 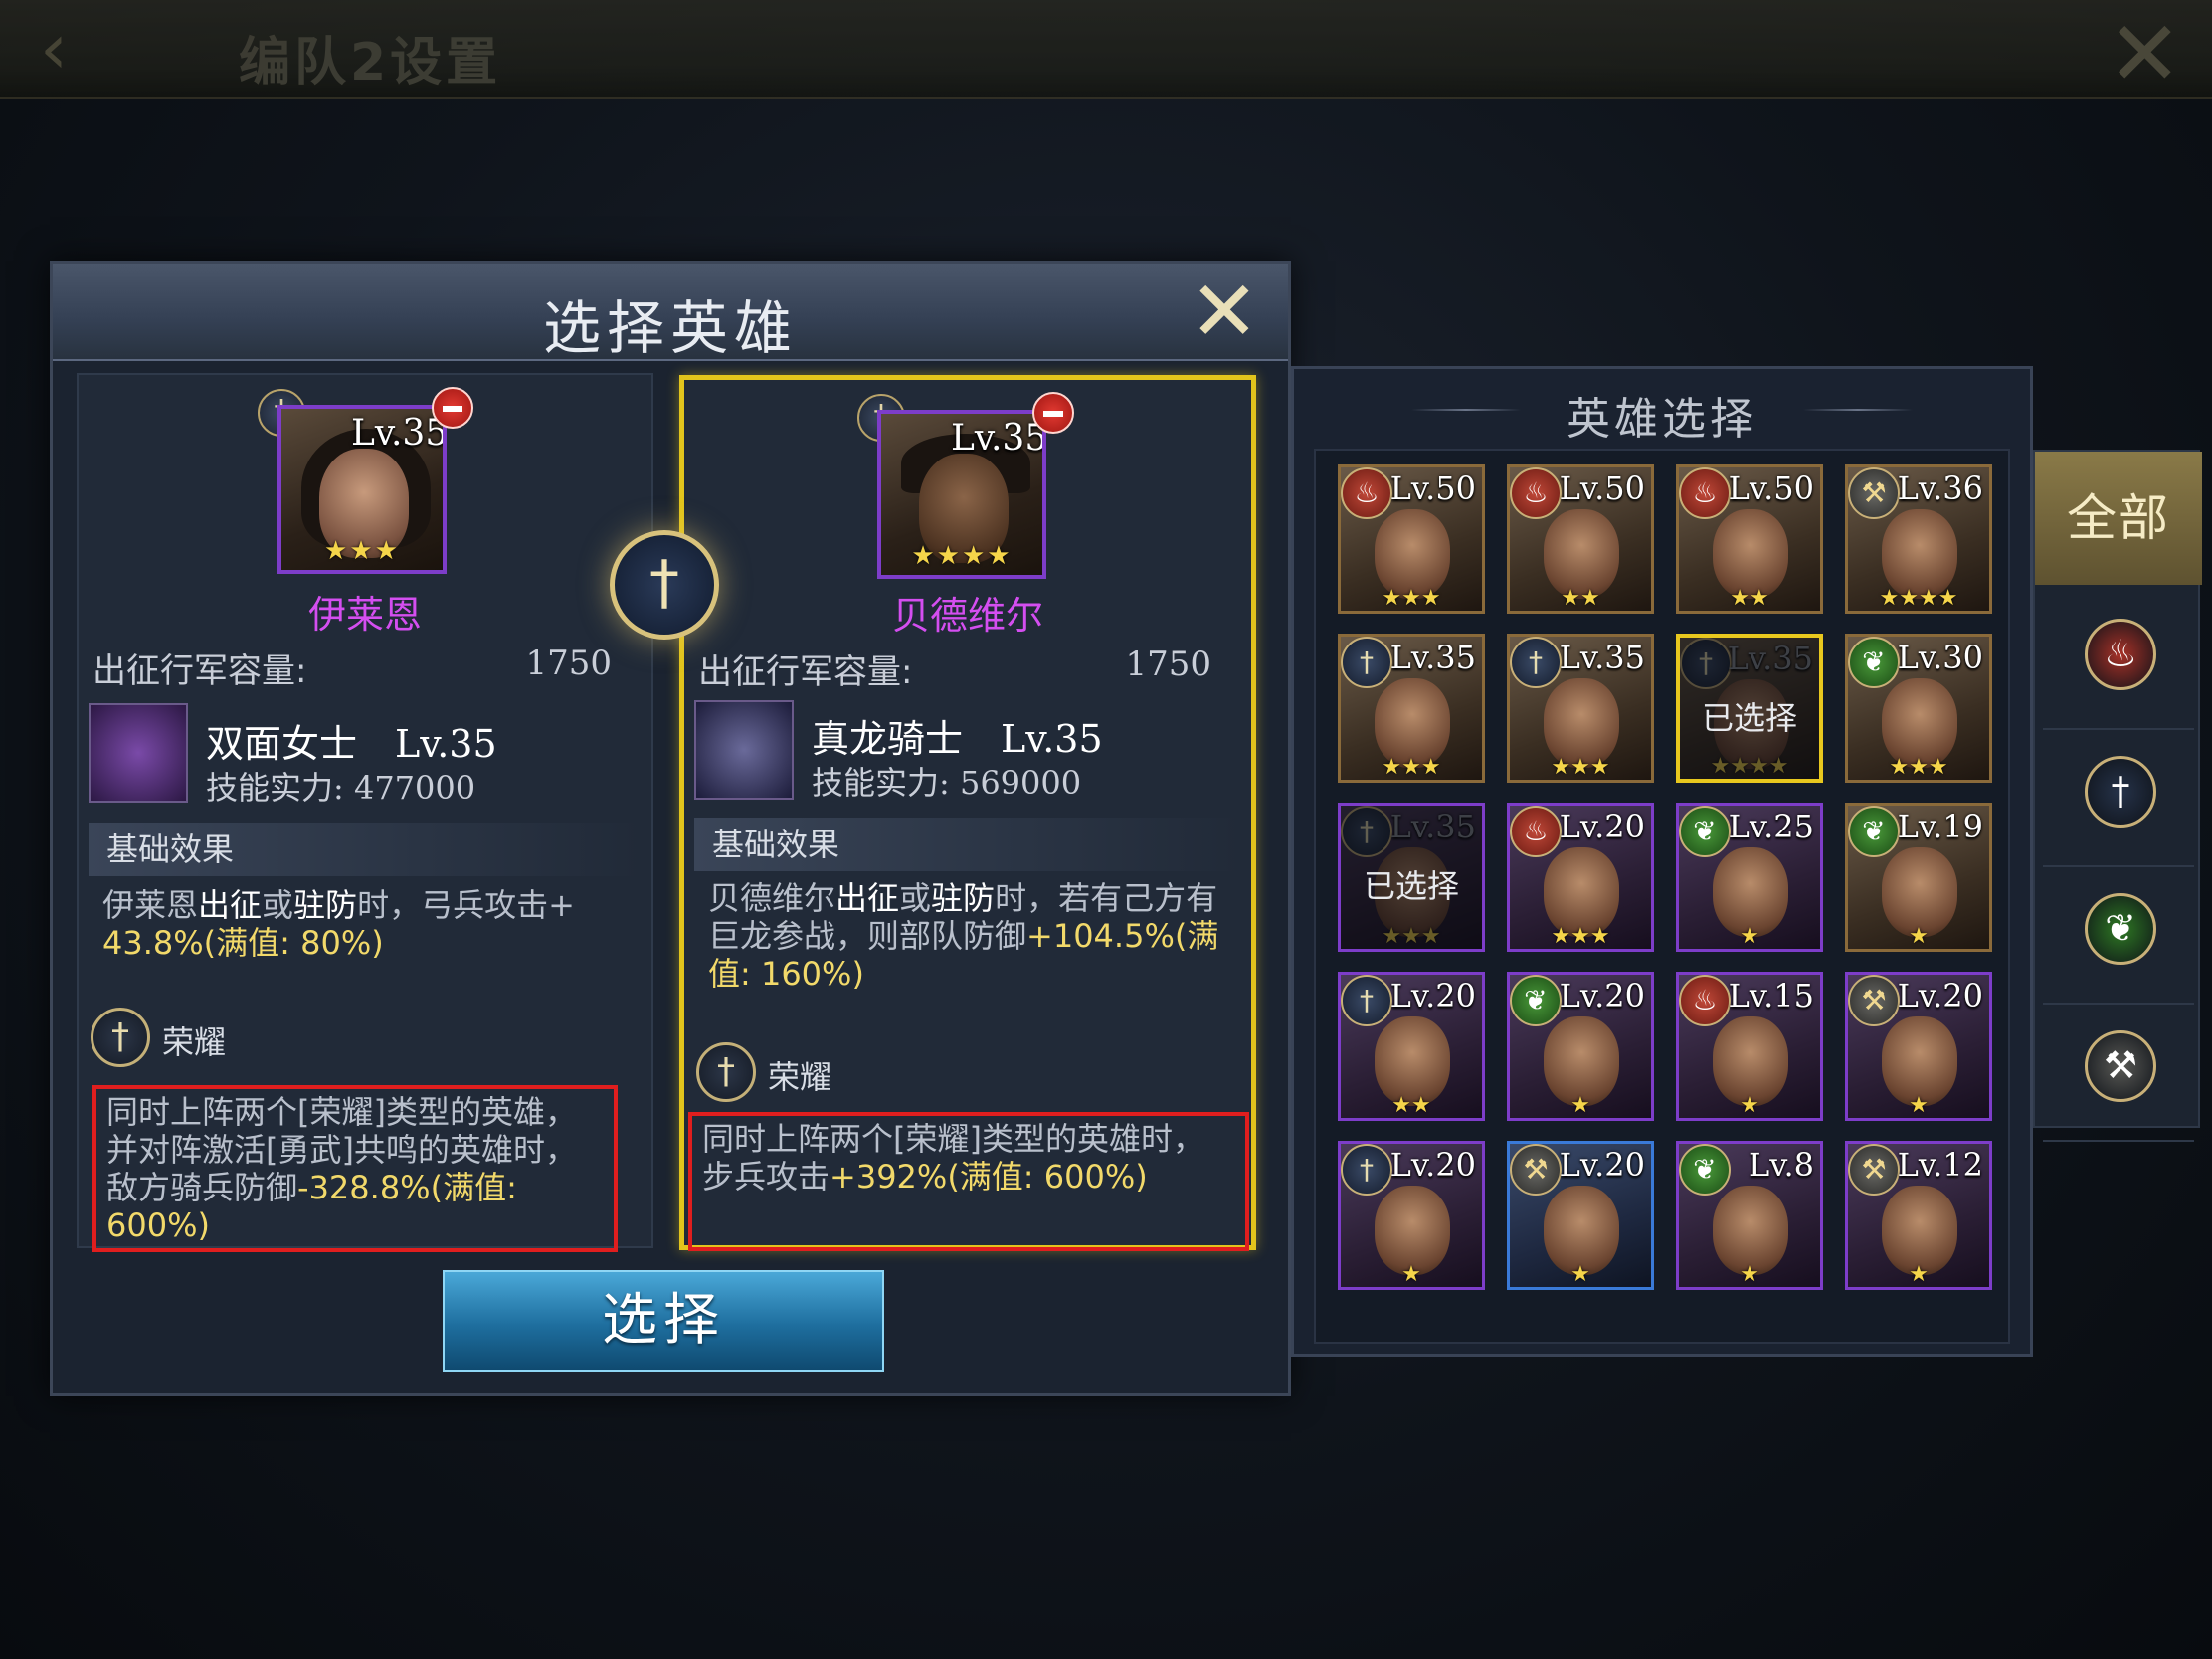 What do you see at coordinates (664, 585) in the screenshot?
I see `swap-heroes-button: †` at bounding box center [664, 585].